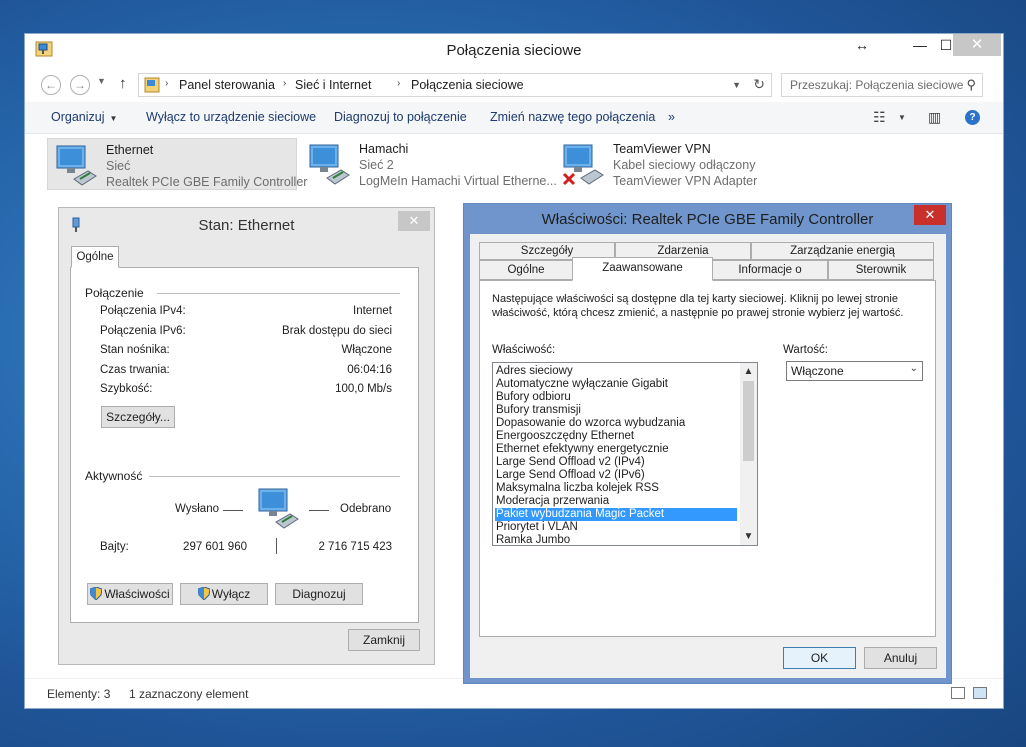 The image size is (1026, 747). Describe the element at coordinates (570, 462) in the screenshot. I see `list-item: Large Send Offload v2 (IPv4)` at that location.